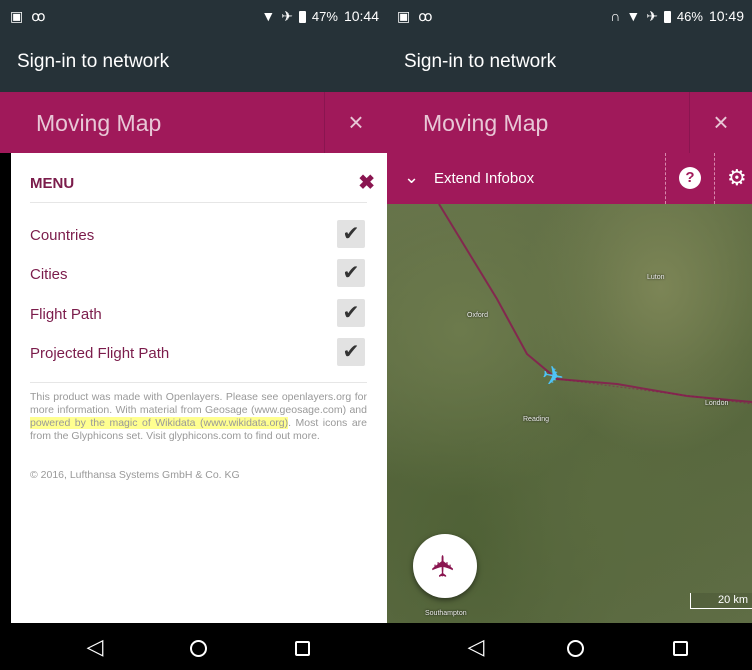  I want to click on place-label: Luton, so click(656, 277).